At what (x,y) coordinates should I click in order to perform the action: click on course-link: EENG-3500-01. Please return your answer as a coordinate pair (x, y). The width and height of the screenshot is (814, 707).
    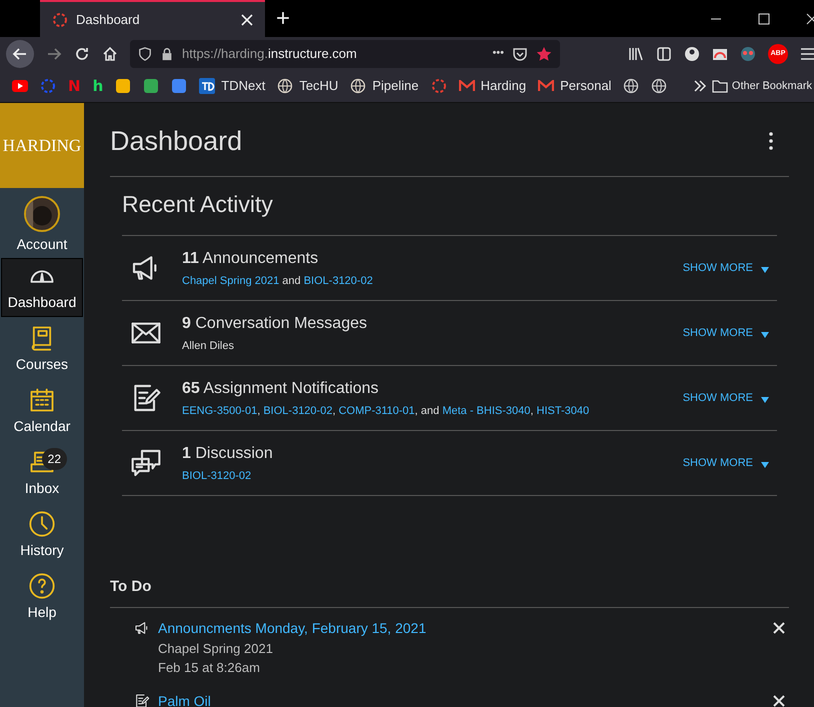
    Looking at the image, I should click on (220, 410).